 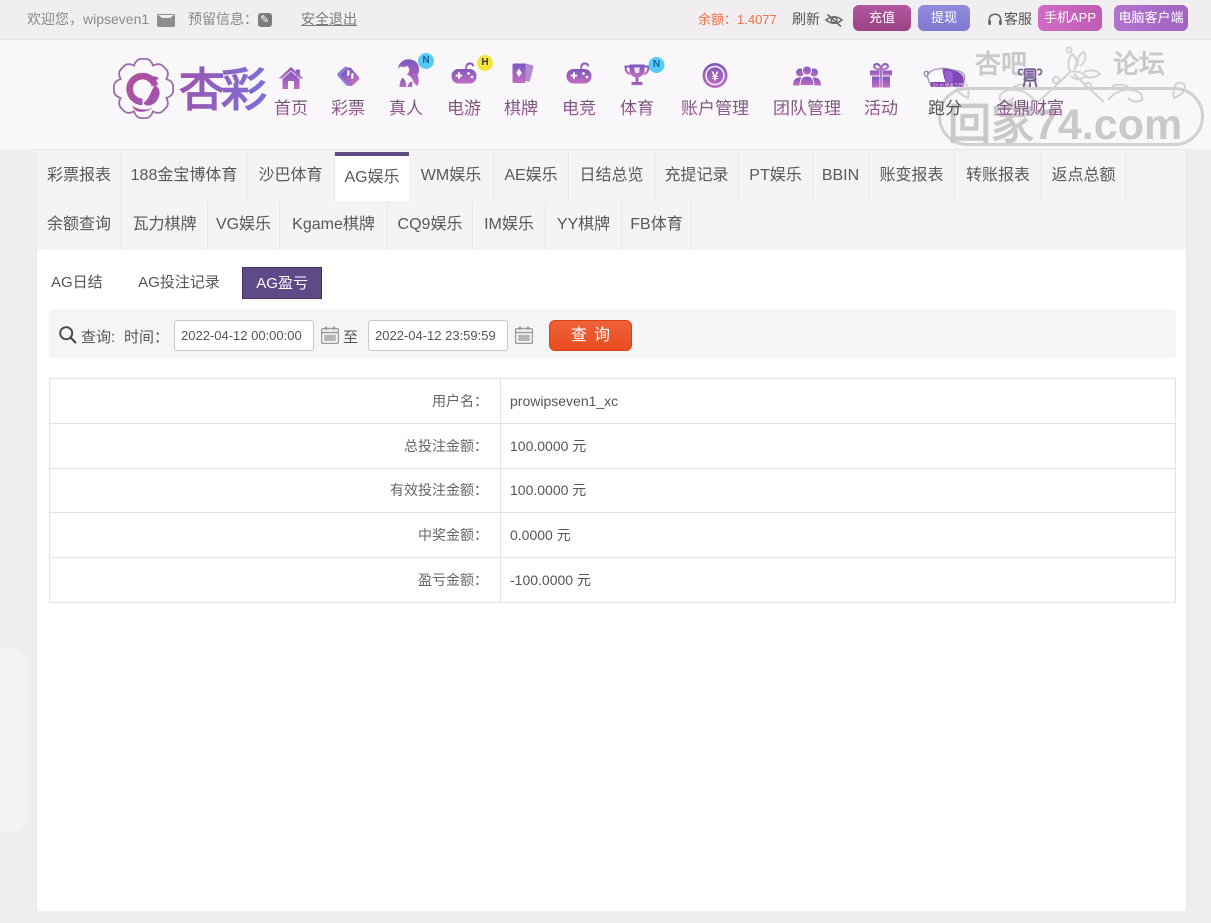 What do you see at coordinates (950, 85) in the screenshot?
I see `svg-text: ZA.XI 砸金工作室` at bounding box center [950, 85].